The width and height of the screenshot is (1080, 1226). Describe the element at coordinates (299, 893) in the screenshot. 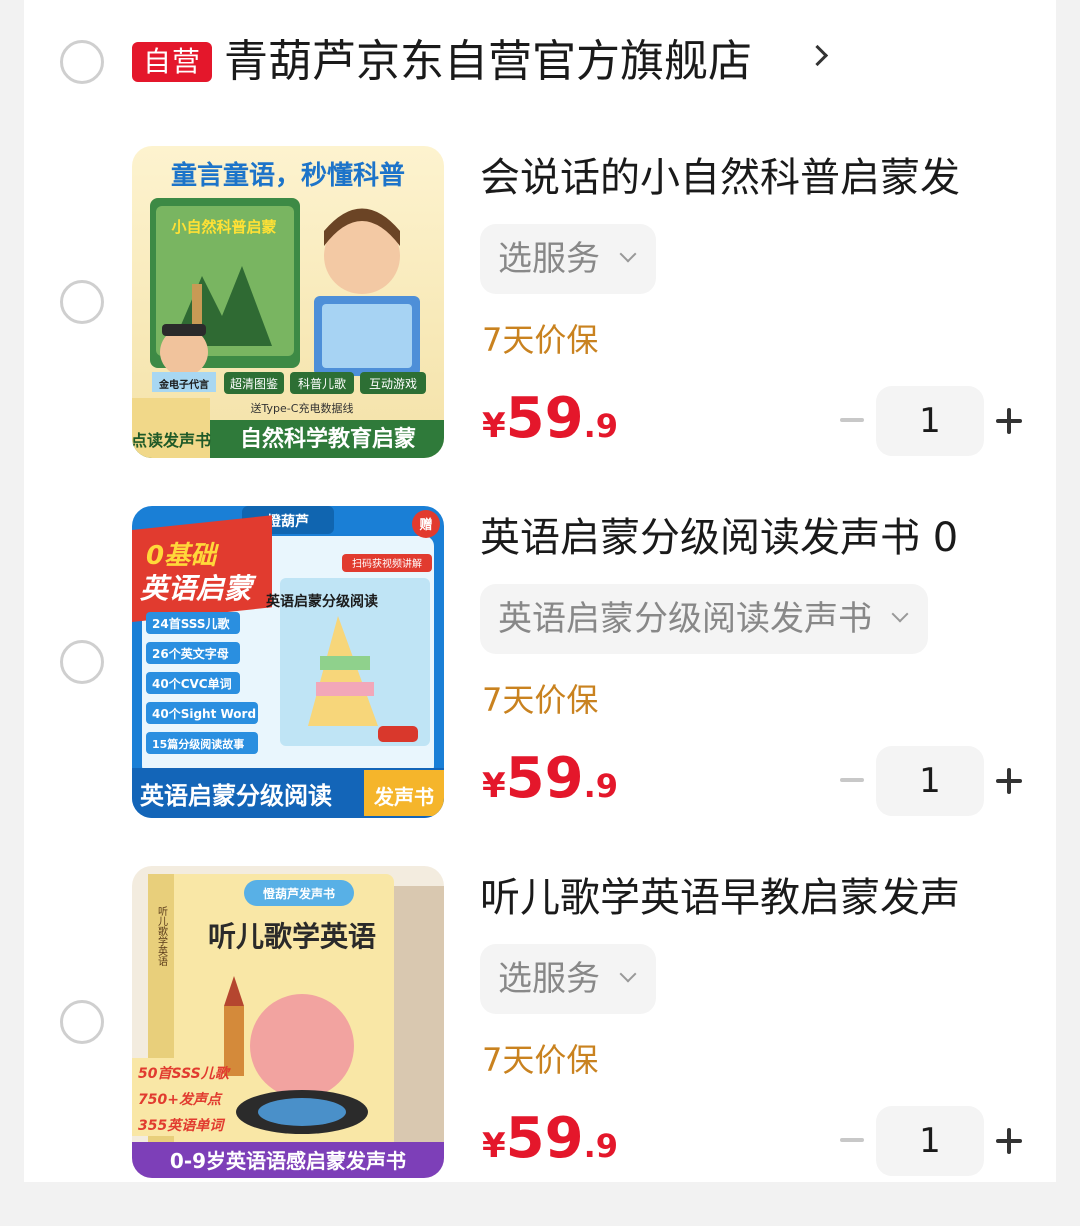

I see `image-top-tag: 憕葫芦发声书` at that location.